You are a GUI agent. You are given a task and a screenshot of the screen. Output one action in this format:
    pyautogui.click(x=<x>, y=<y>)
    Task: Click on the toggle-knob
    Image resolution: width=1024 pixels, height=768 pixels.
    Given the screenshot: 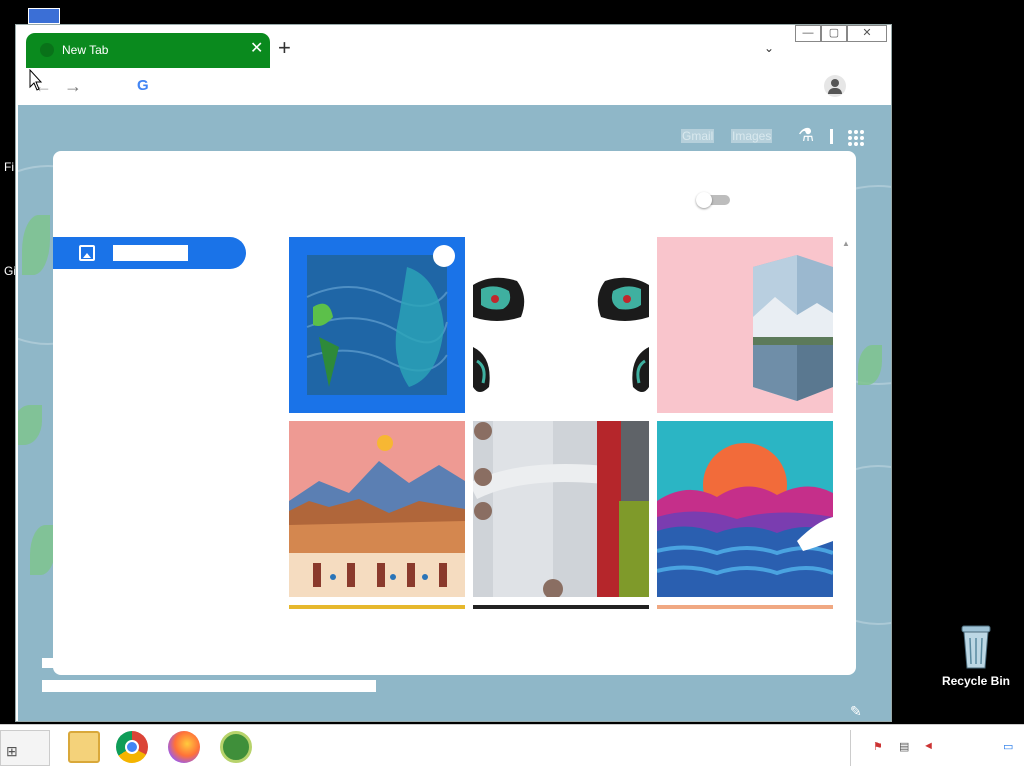 What is the action you would take?
    pyautogui.click(x=704, y=200)
    